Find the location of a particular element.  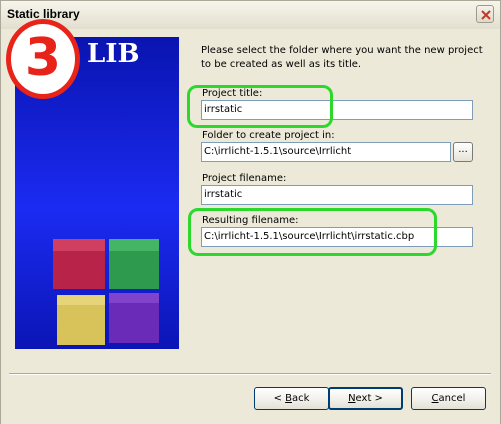

next-button-label: ext > is located at coordinates (369, 398).